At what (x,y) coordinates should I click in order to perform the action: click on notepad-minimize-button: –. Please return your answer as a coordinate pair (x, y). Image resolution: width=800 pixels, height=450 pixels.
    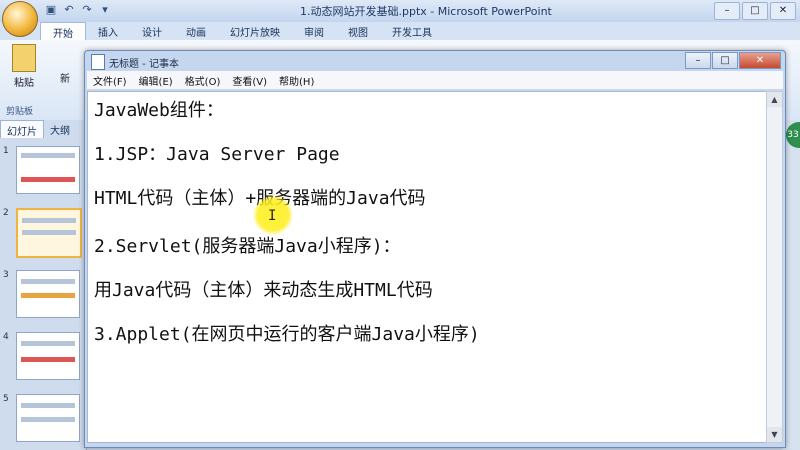
    Looking at the image, I should click on (698, 60).